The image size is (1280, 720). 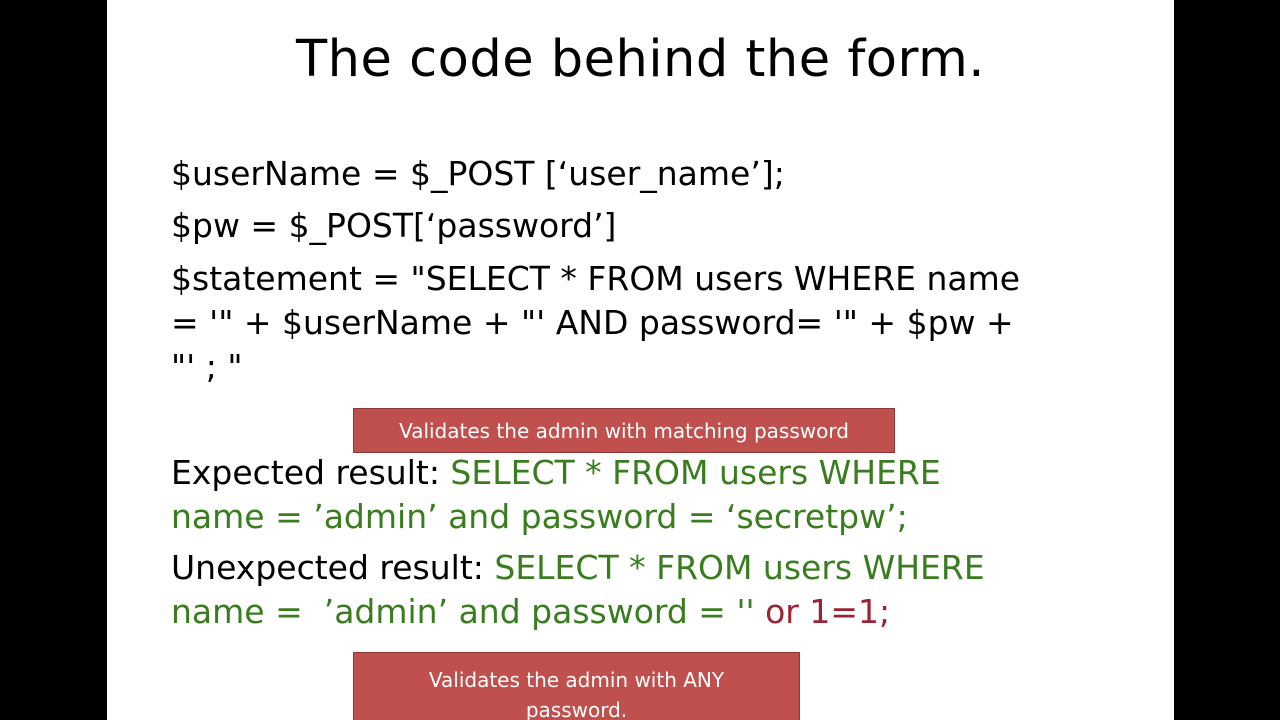 I want to click on unexpected-label: Unexpected result:, so click(x=333, y=567).